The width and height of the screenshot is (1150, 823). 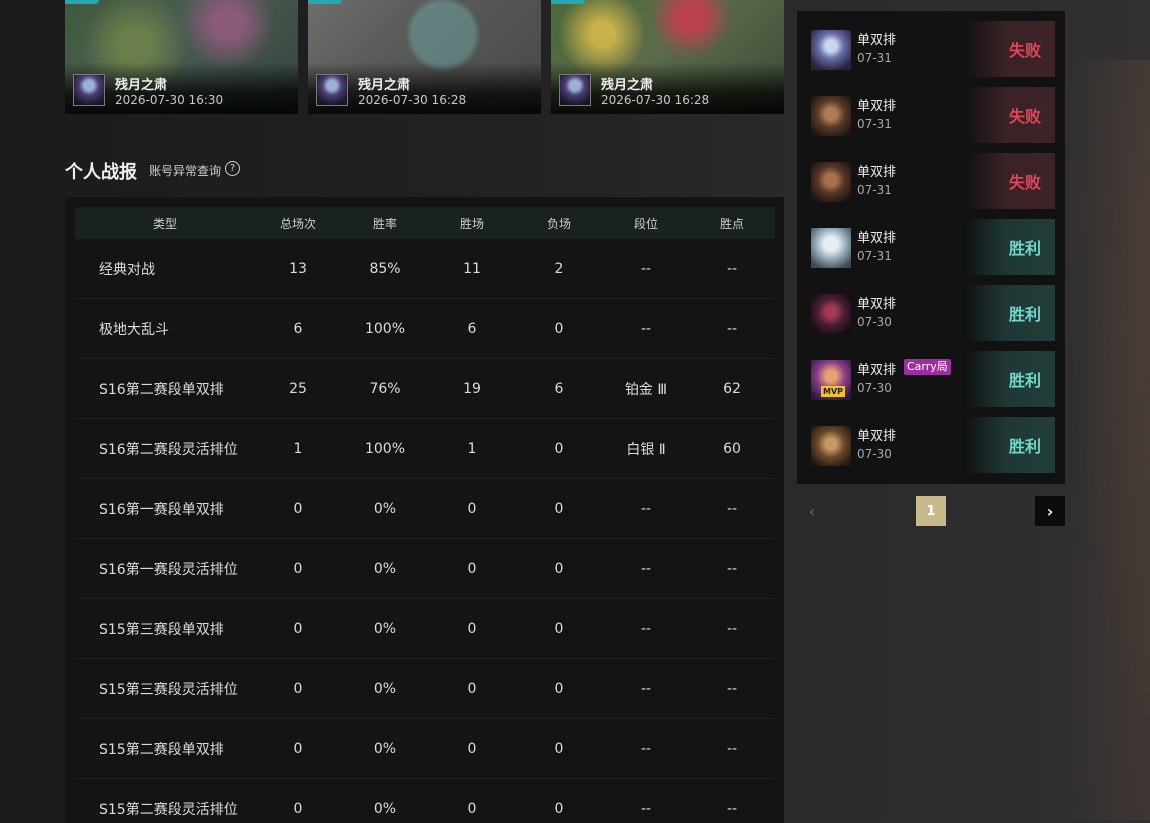 I want to click on header-winrate: 胜率, so click(x=384, y=223).